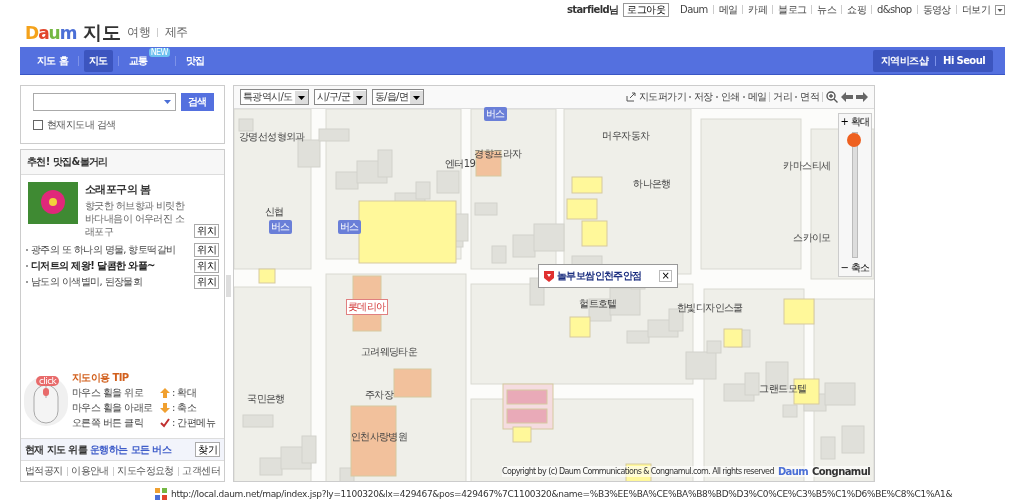  I want to click on partner-logo: Daum, so click(793, 471).